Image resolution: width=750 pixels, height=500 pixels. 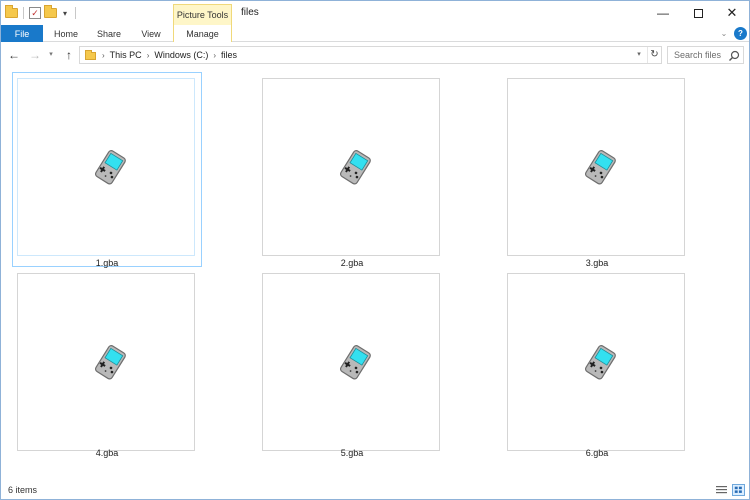 What do you see at coordinates (229, 55) in the screenshot?
I see `breadcrumb-files: files` at bounding box center [229, 55].